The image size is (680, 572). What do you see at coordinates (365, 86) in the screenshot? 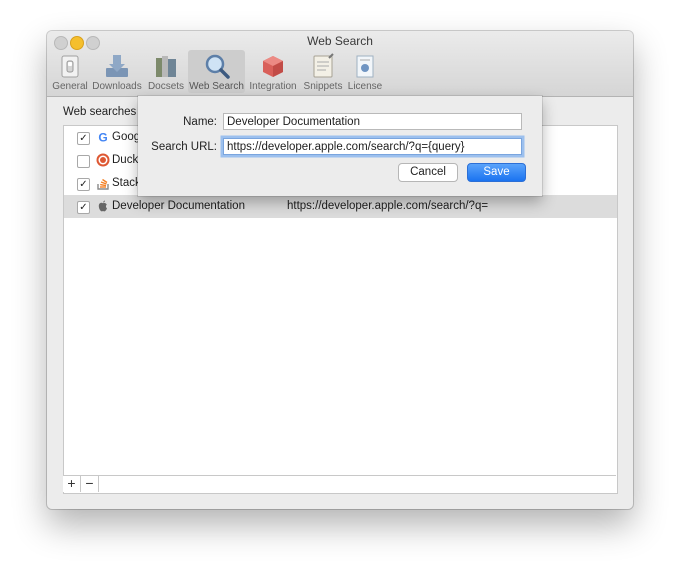
I see `tab-license-label: License` at bounding box center [365, 86].